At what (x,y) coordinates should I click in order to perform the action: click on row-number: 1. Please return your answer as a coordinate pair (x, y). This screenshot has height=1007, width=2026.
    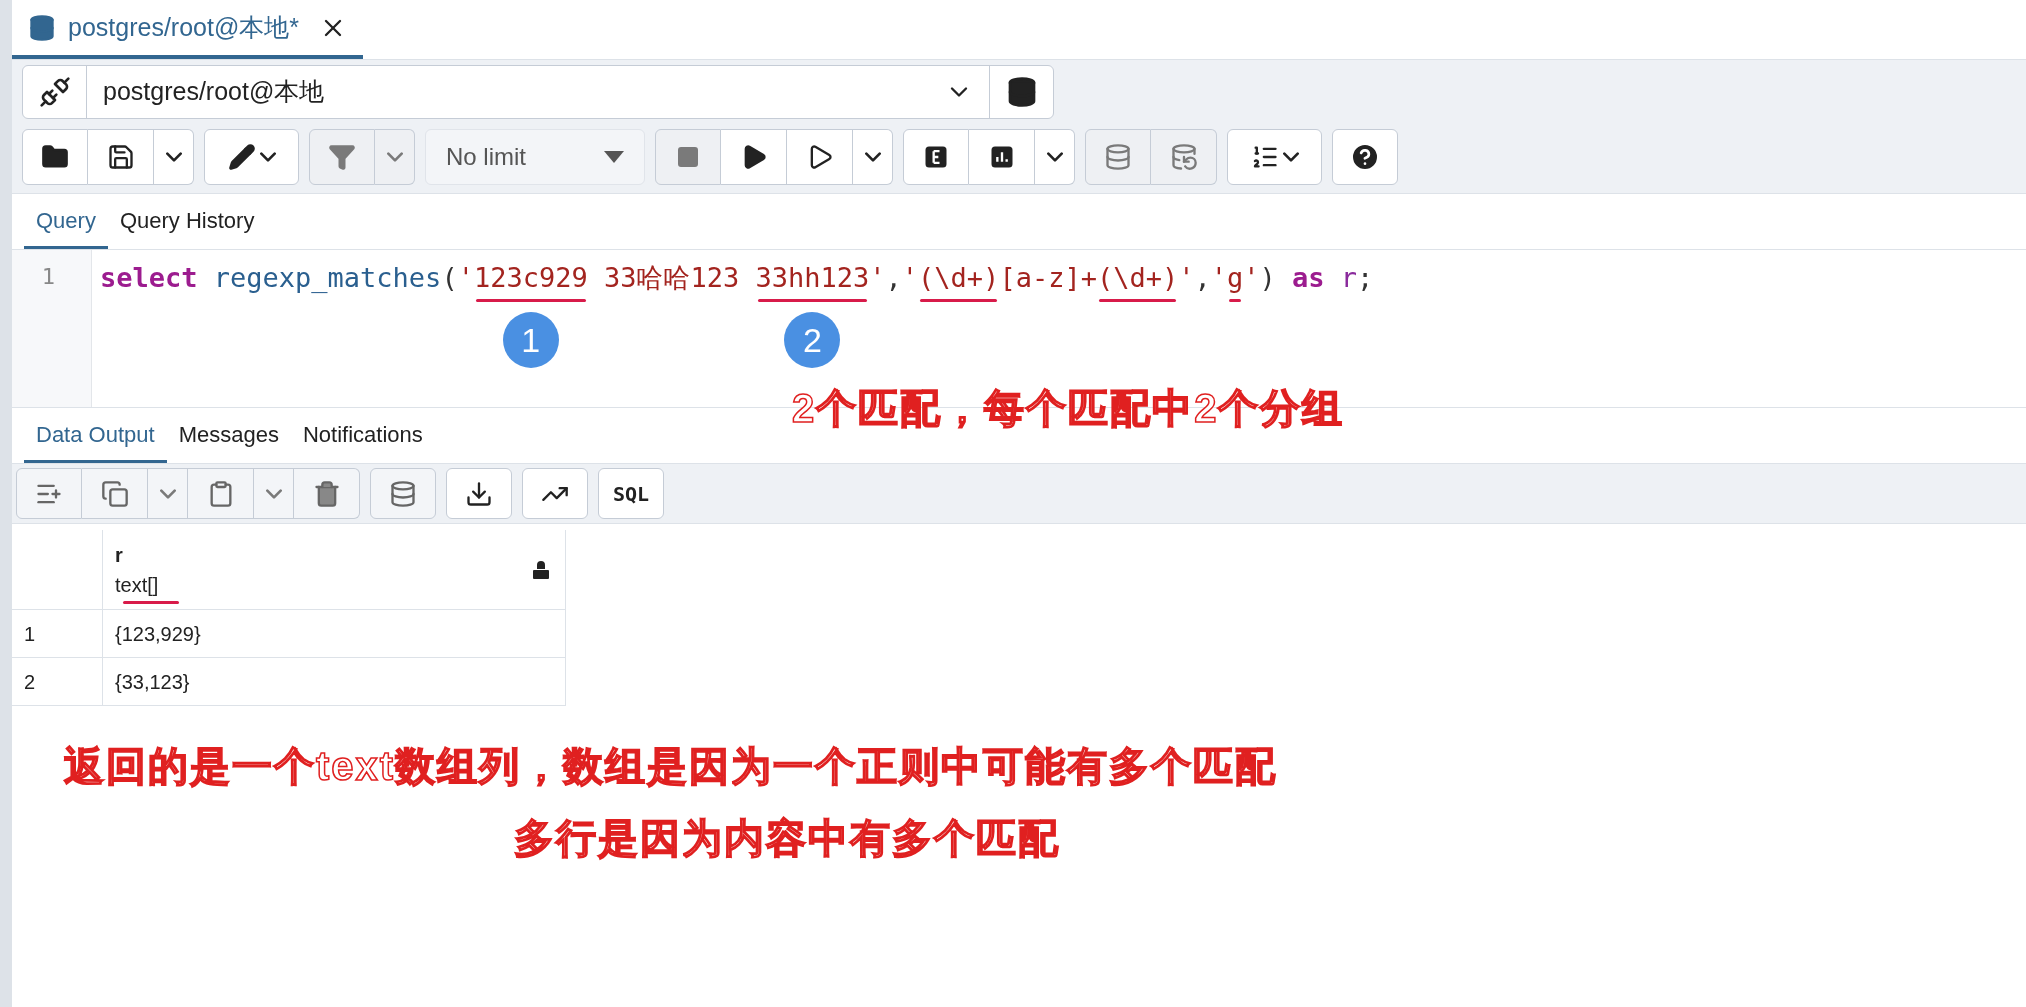
    Looking at the image, I should click on (30, 634).